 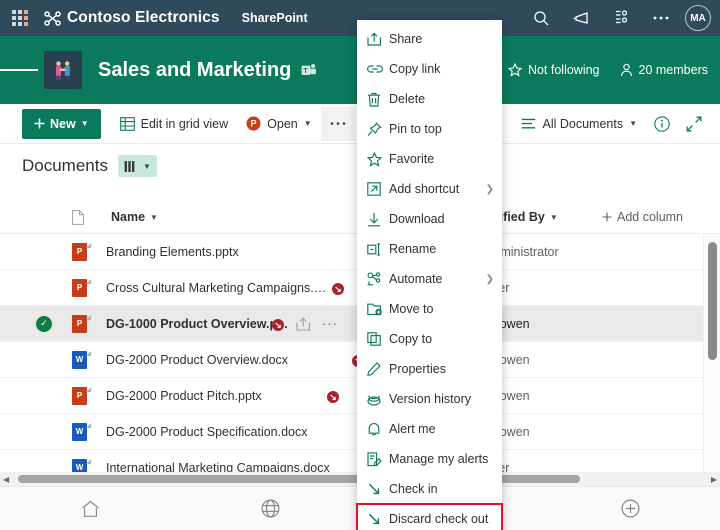 What do you see at coordinates (65, 165) in the screenshot?
I see `library-title: Documents` at bounding box center [65, 165].